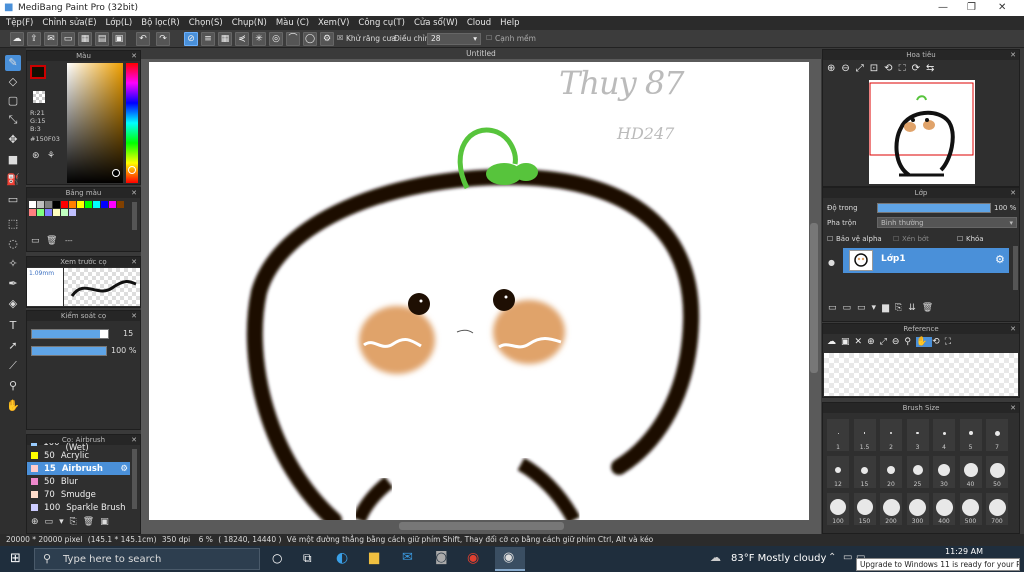  I want to click on cloud-icon: ☁, so click(17, 39).